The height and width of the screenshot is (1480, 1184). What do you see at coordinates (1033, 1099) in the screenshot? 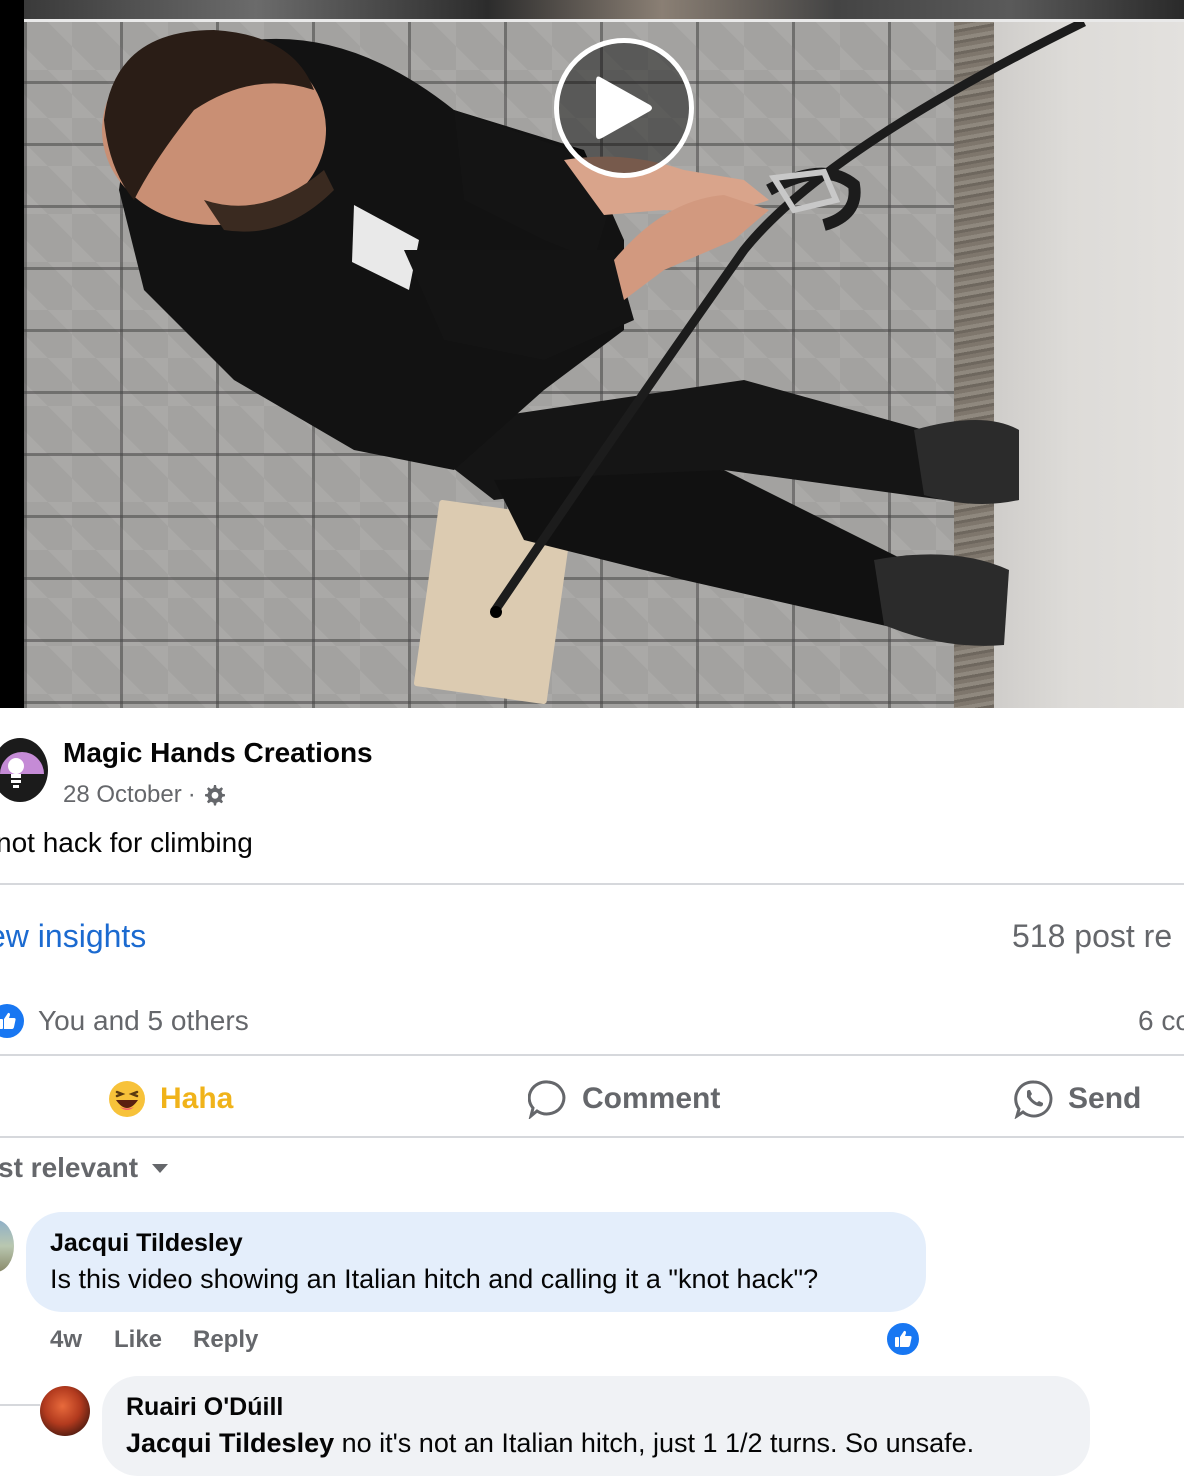
I see `whatsapp-icon` at bounding box center [1033, 1099].